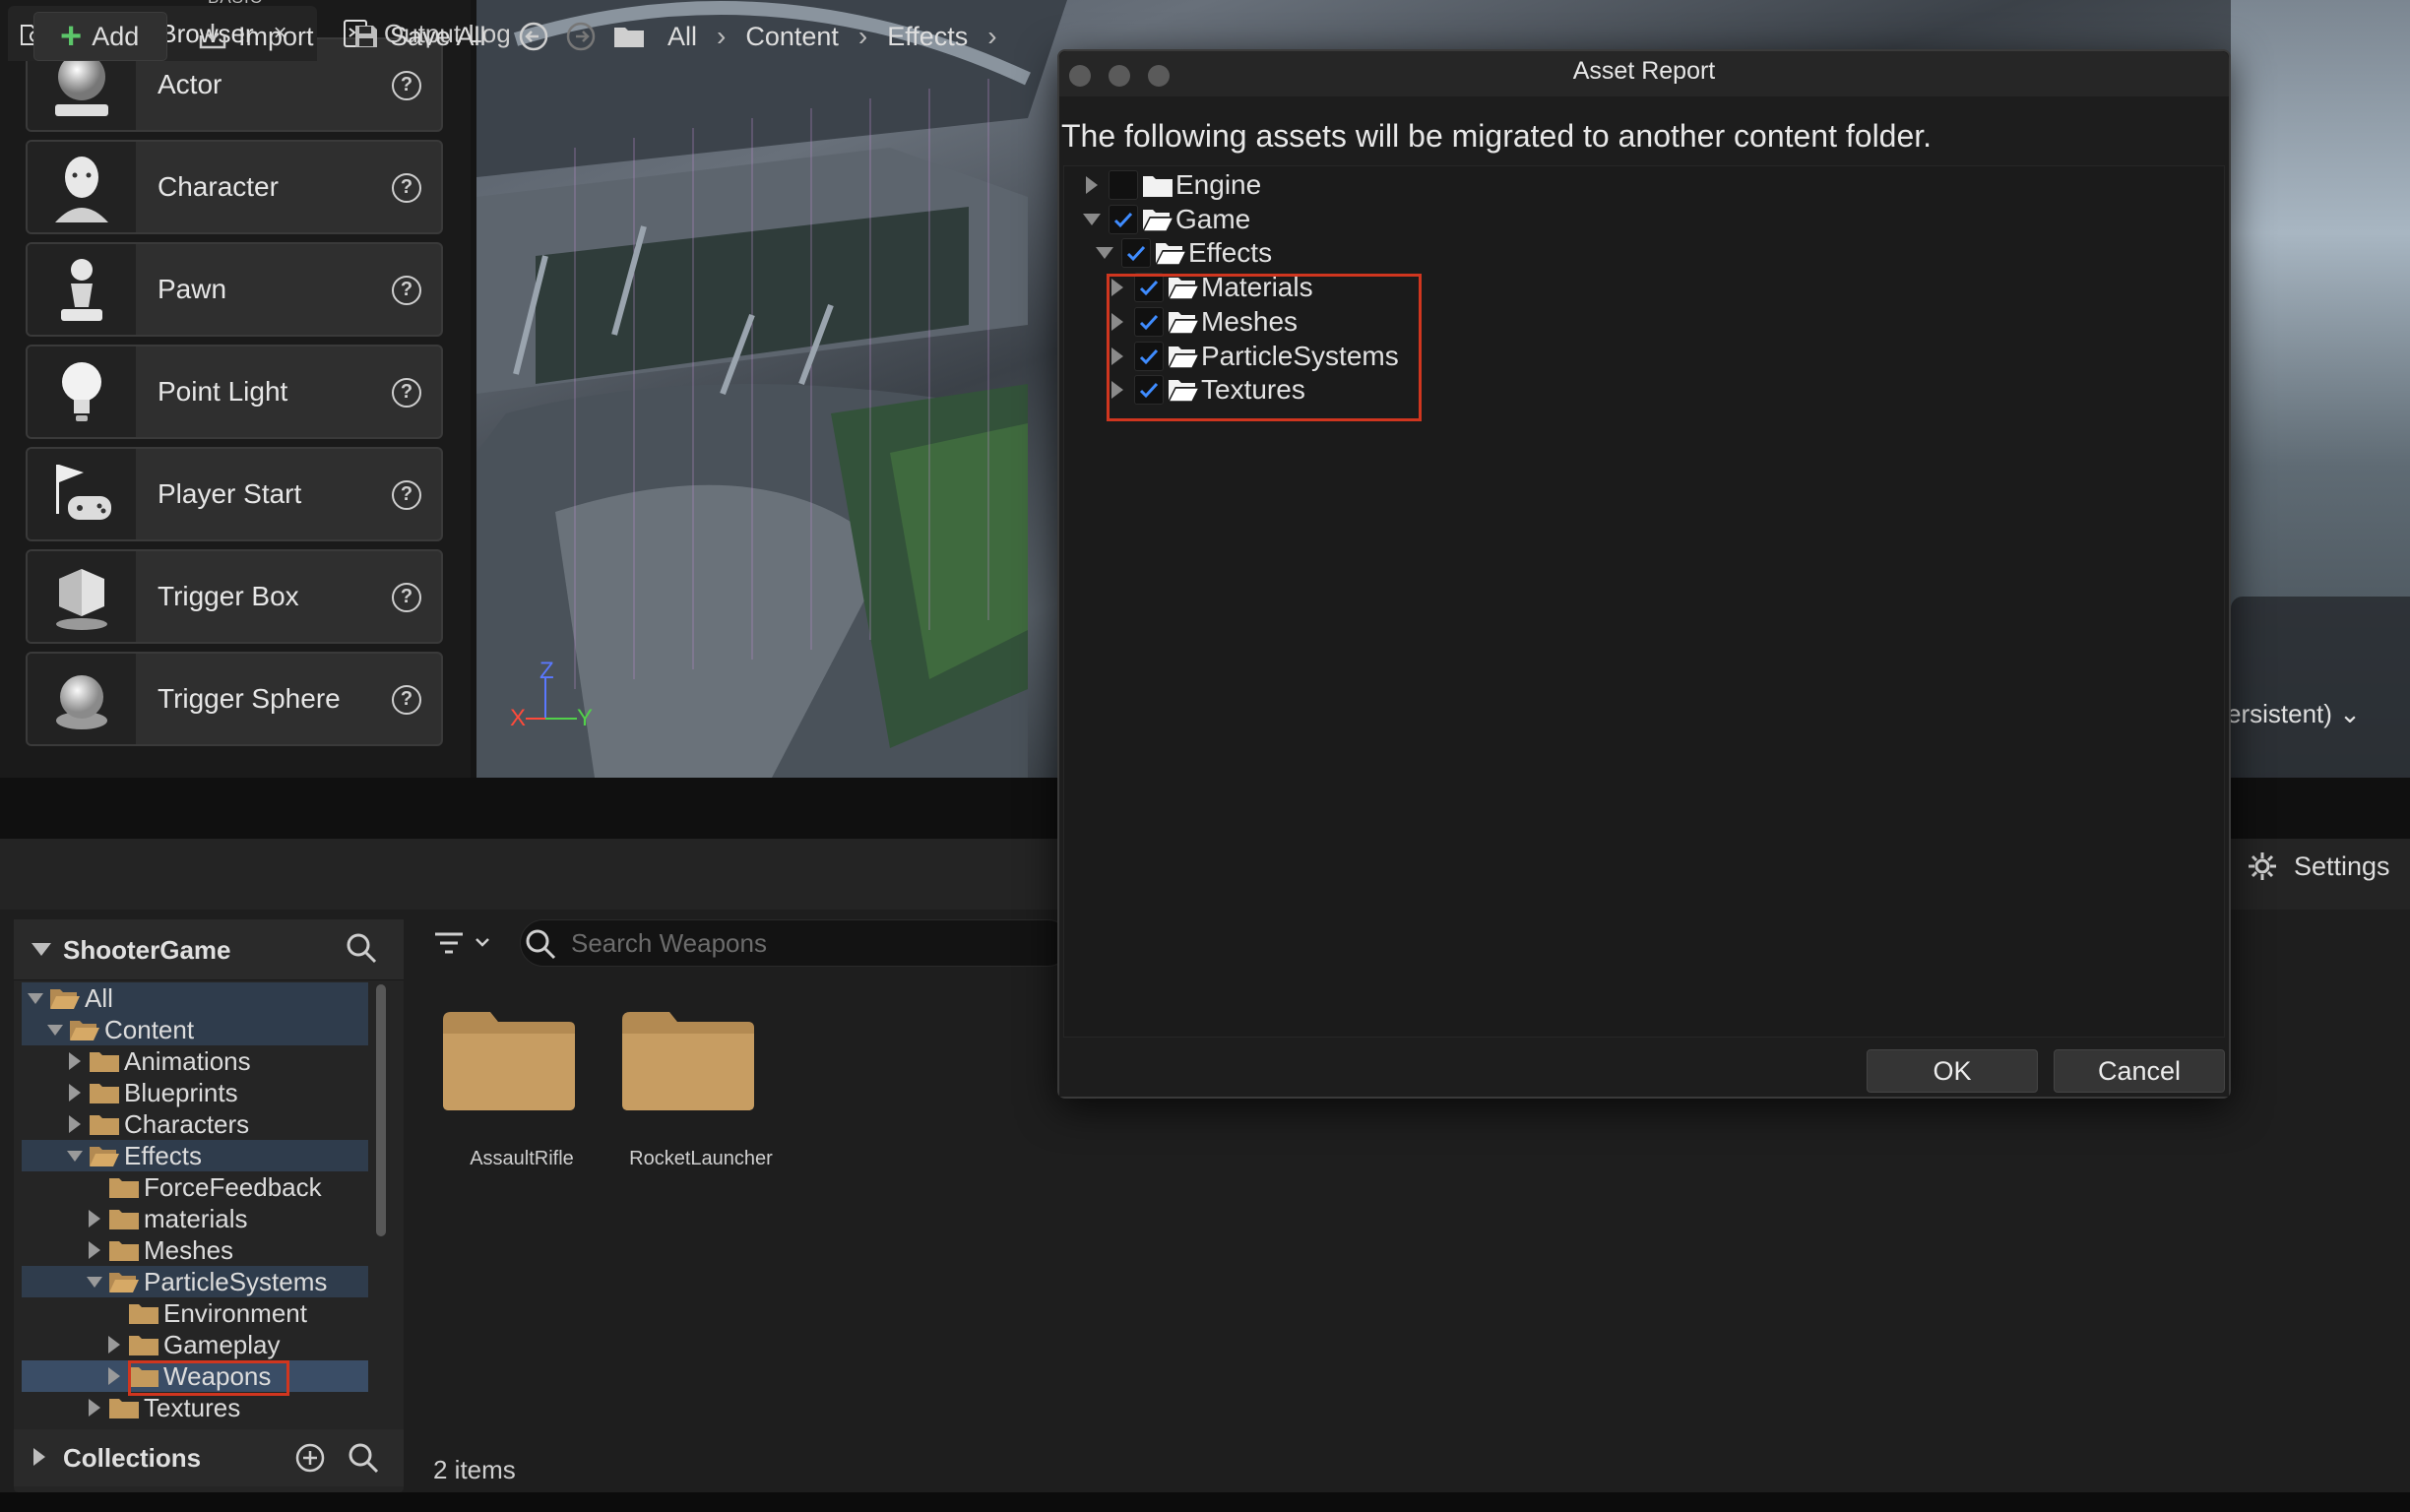 The width and height of the screenshot is (2410, 1512). What do you see at coordinates (195, 1092) in the screenshot?
I see `tree-item-blueprints: Blueprints` at bounding box center [195, 1092].